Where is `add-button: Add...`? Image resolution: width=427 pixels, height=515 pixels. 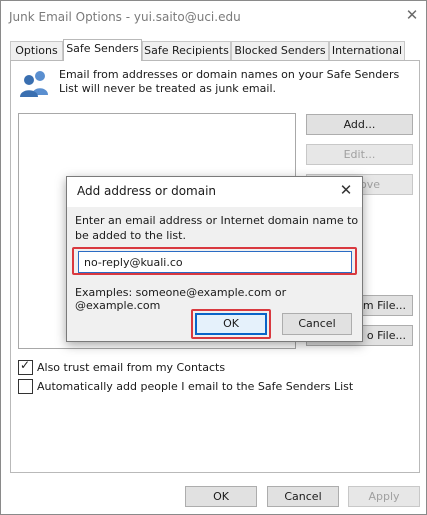
add-button: Add... is located at coordinates (359, 124).